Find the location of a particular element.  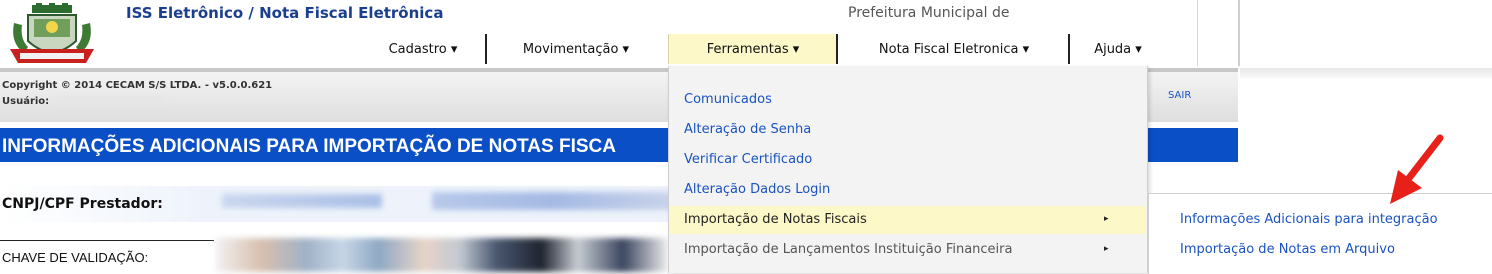

user-label: Usuário: is located at coordinates (26, 101).